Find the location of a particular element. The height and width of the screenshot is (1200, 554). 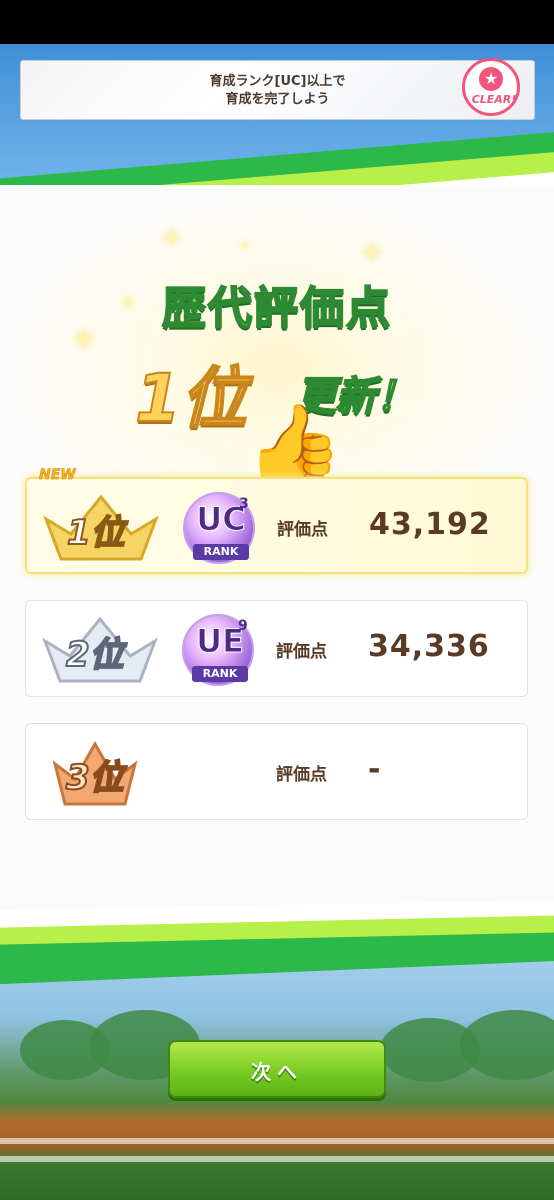

ranking-row-2: 2位 UE 9 RANK 評価点 34,336 is located at coordinates (276, 648).